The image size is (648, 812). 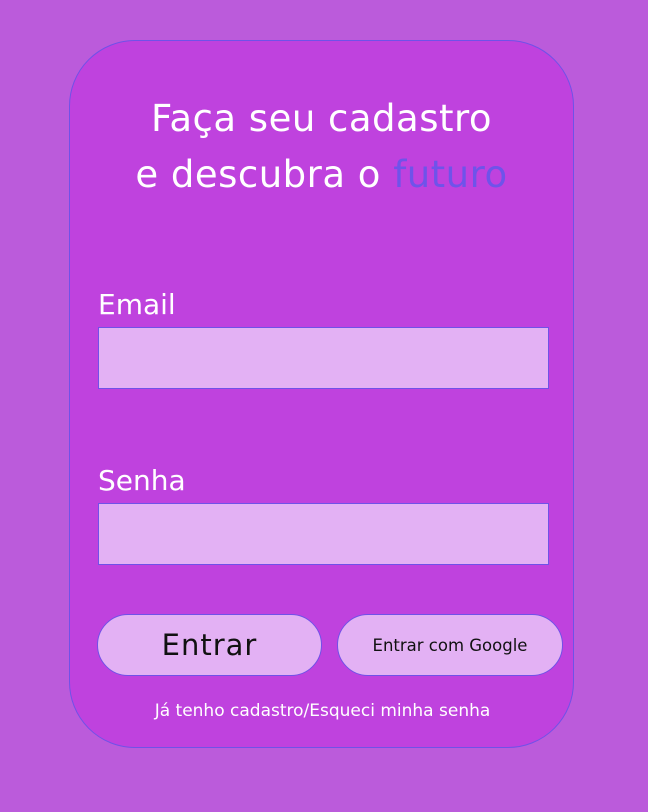 I want to click on entrar-button: Entrar, so click(x=209, y=645).